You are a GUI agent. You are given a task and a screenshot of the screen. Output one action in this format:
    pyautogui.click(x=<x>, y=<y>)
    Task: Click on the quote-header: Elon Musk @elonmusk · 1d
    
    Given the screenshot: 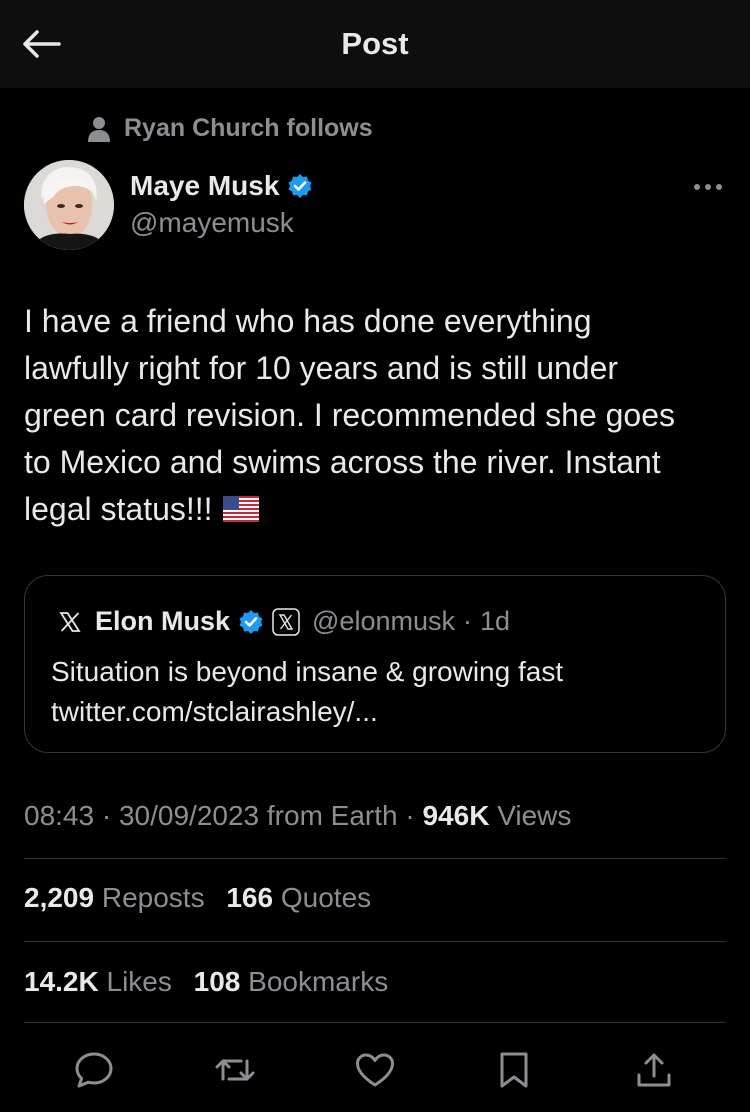 What is the action you would take?
    pyautogui.click(x=284, y=621)
    